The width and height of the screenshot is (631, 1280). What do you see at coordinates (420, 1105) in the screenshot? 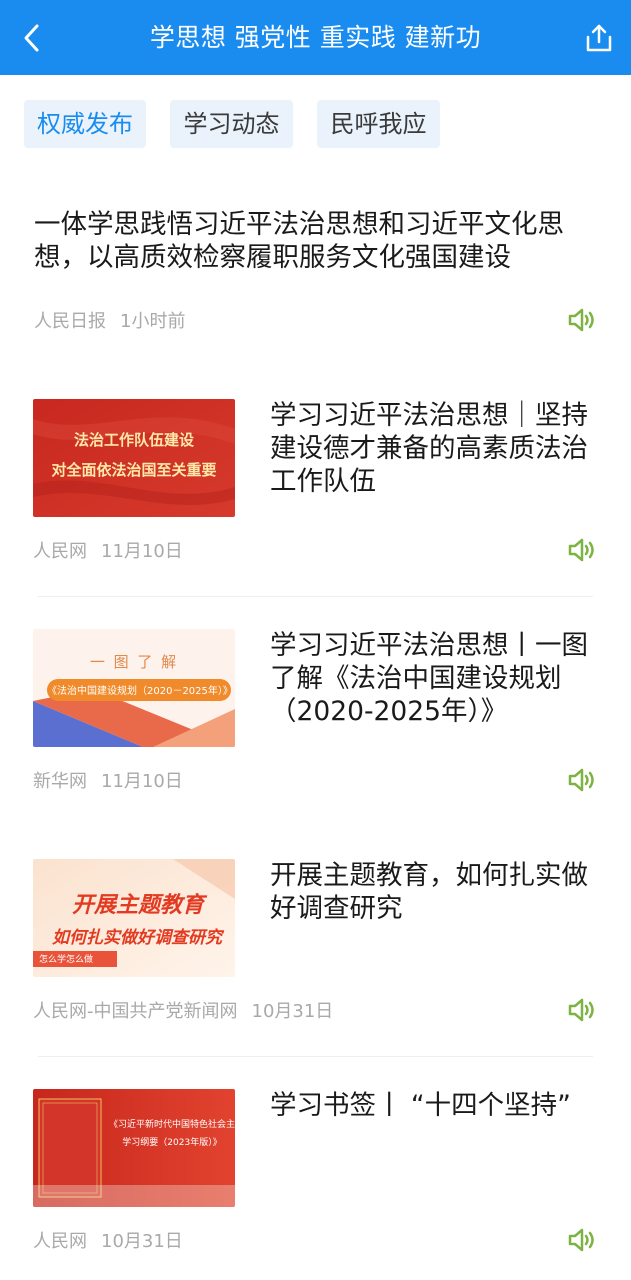
I see `article-title: 学习书签丨 “十四个坚持”` at bounding box center [420, 1105].